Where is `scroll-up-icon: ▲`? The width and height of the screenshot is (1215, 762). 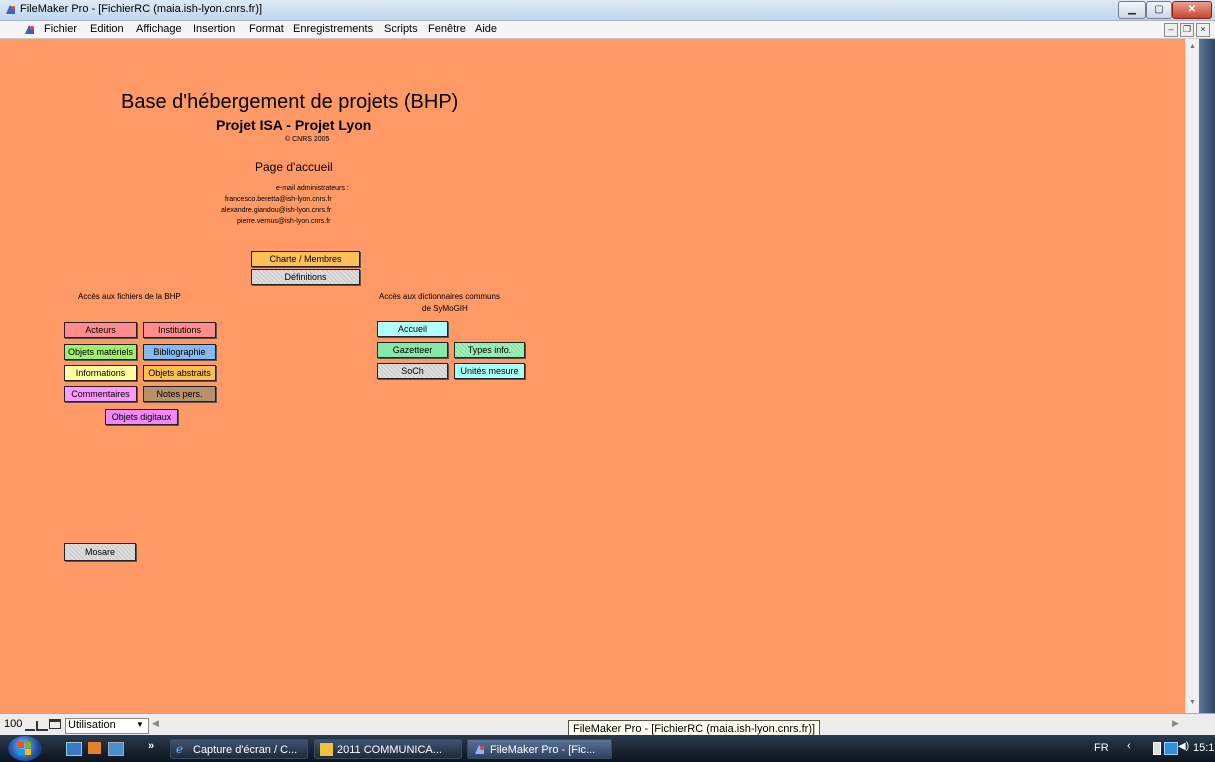 scroll-up-icon: ▲ is located at coordinates (1192, 46).